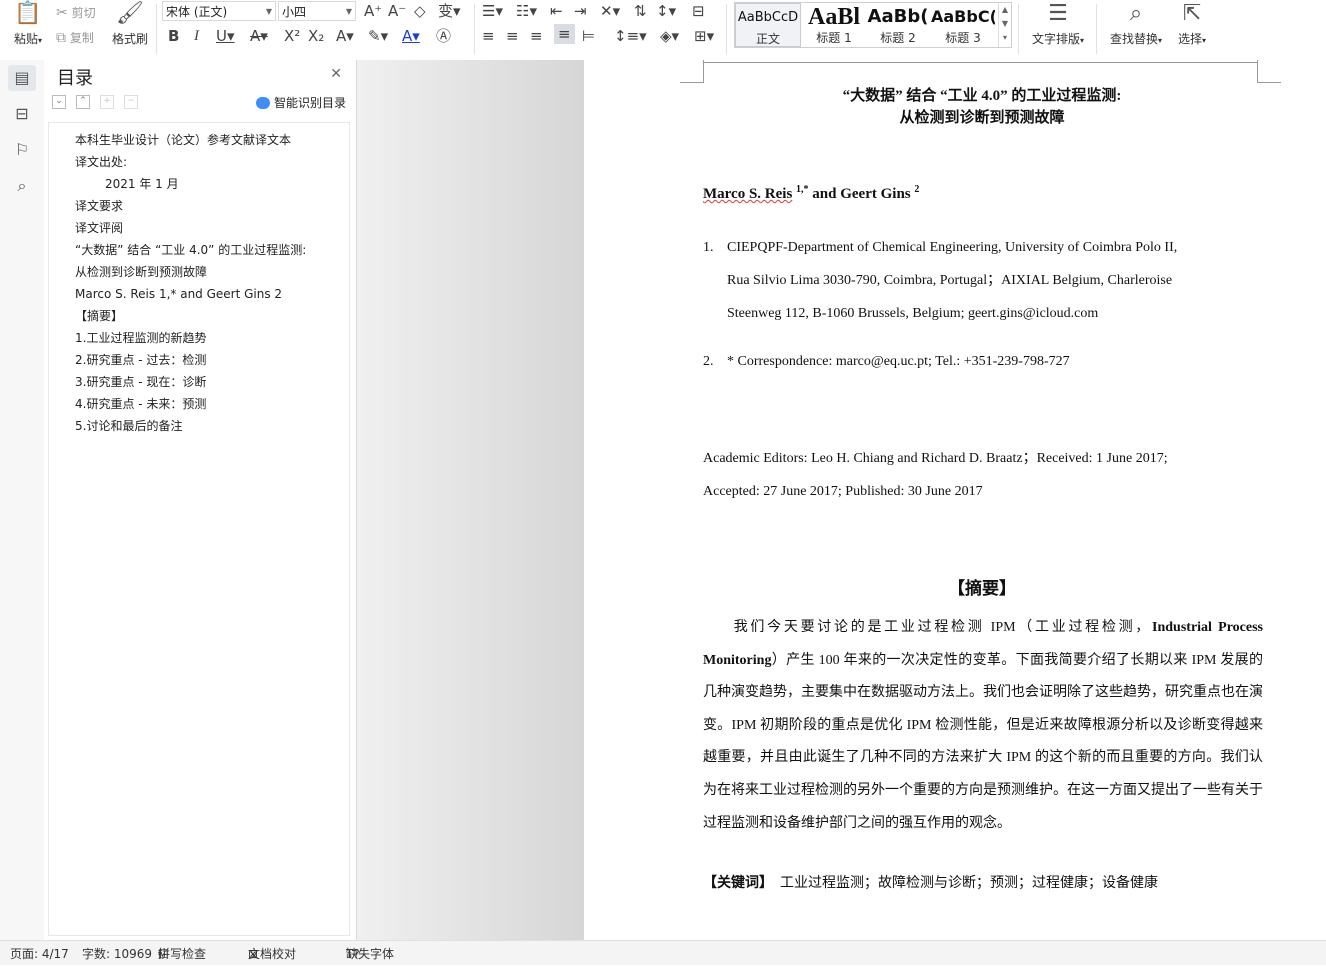 The image size is (1326, 967). What do you see at coordinates (610, 11) in the screenshot?
I see `chinese-layout-icon: ✕▾` at bounding box center [610, 11].